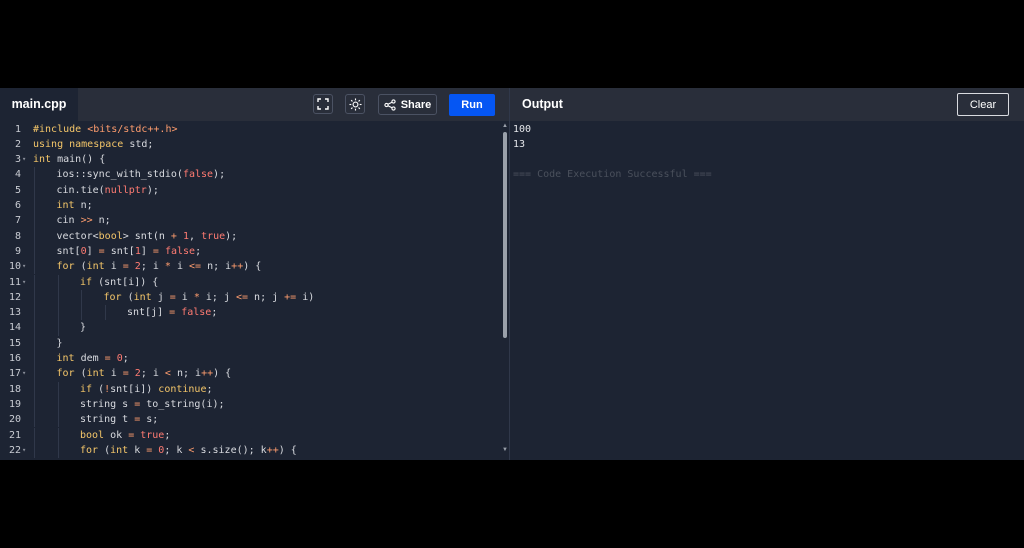 Image resolution: width=1024 pixels, height=548 pixels. I want to click on fullscreen-button, so click(323, 104).